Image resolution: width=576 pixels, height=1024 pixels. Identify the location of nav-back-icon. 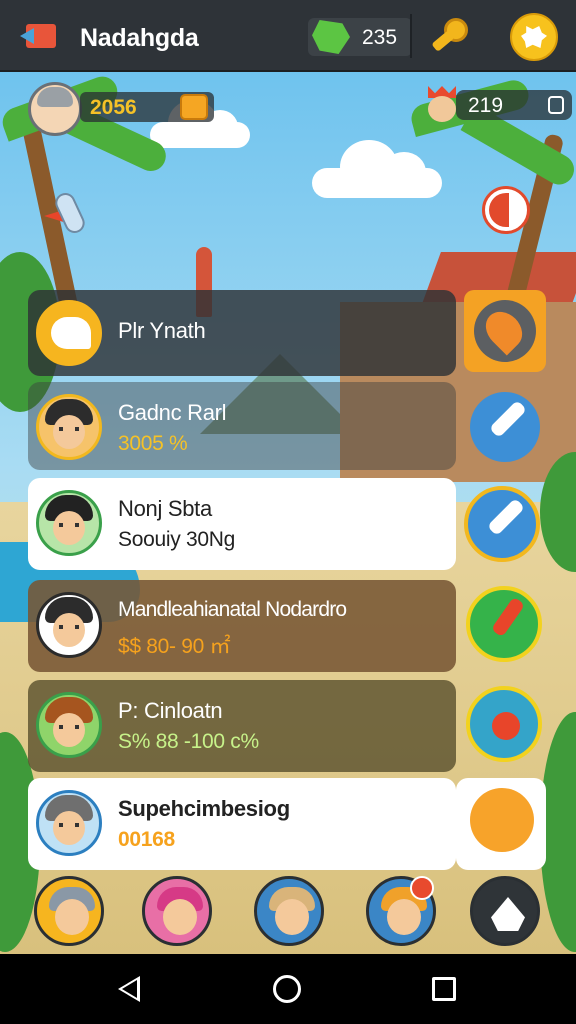
(129, 989).